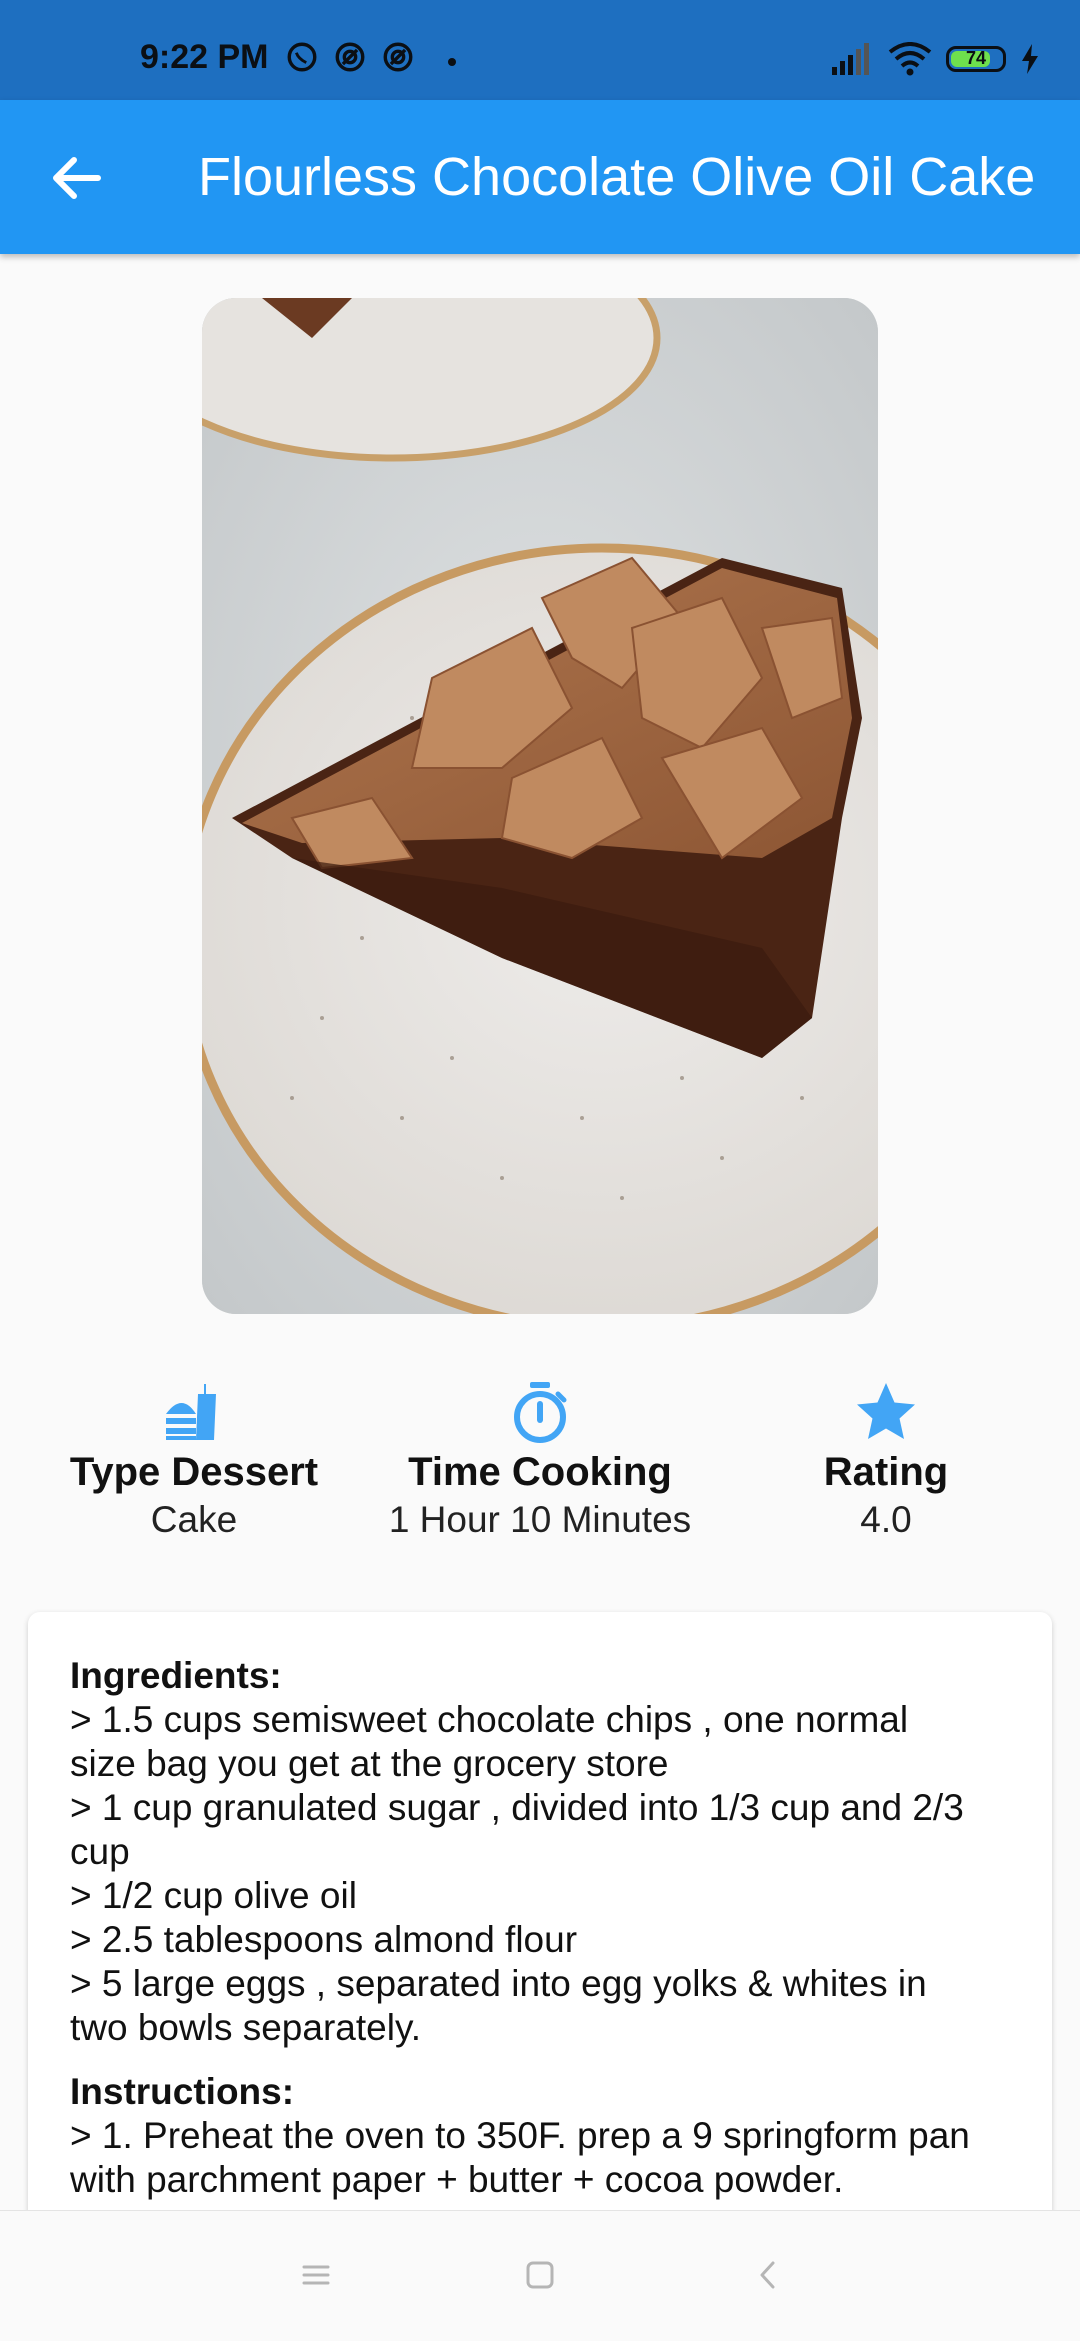 Image resolution: width=1080 pixels, height=2341 pixels. What do you see at coordinates (935, 59) in the screenshot?
I see `system-icons: 74` at bounding box center [935, 59].